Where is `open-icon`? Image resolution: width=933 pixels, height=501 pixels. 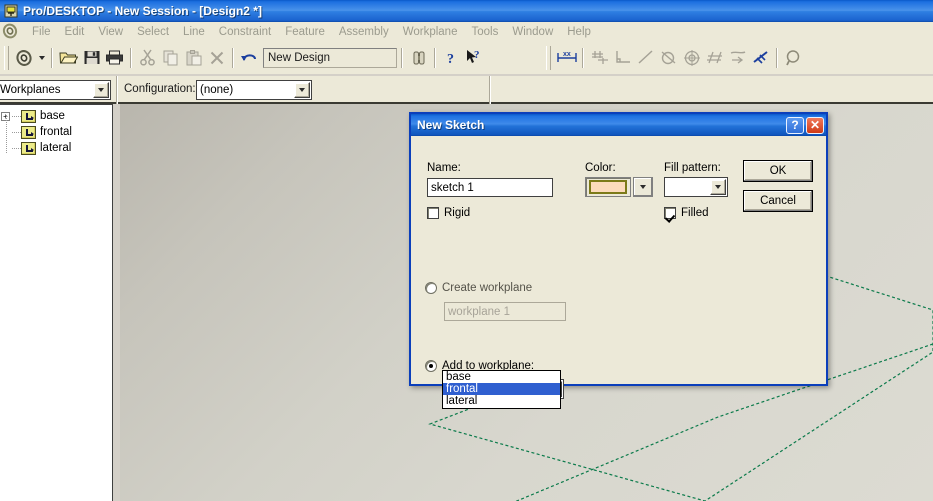 open-icon is located at coordinates (68, 58).